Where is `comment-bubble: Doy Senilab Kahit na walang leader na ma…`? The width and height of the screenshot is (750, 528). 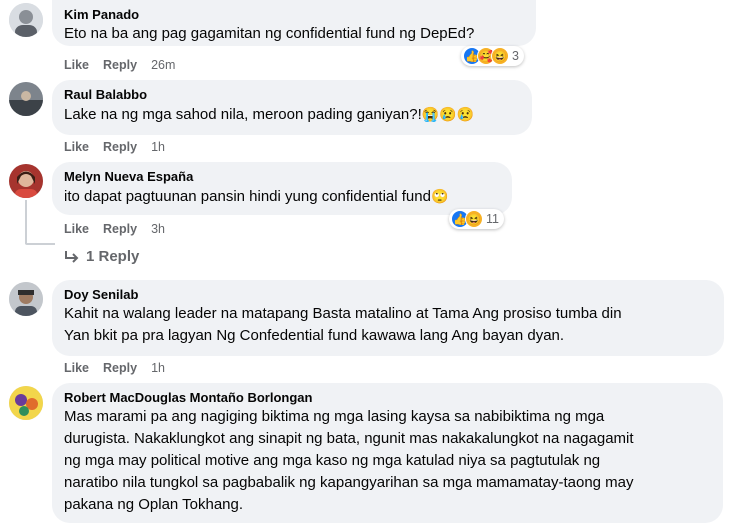 comment-bubble: Doy Senilab Kahit na walang leader na ma… is located at coordinates (388, 318).